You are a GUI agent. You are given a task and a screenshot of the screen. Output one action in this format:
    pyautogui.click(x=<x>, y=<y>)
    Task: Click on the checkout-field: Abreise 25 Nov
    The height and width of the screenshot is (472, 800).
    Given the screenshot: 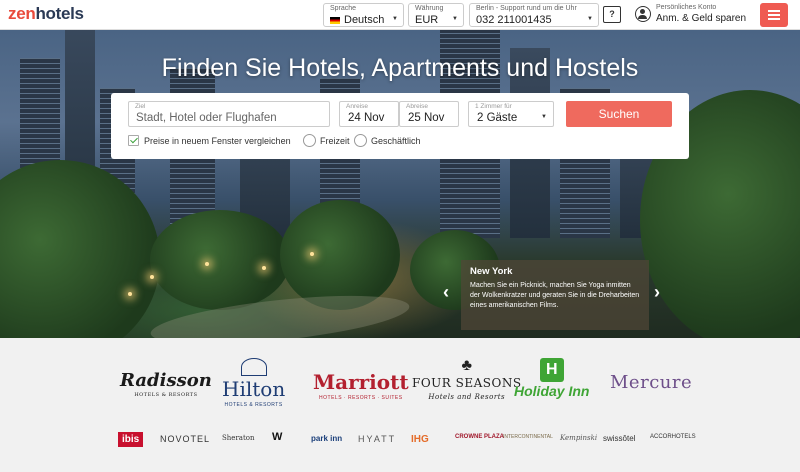 What is the action you would take?
    pyautogui.click(x=429, y=114)
    